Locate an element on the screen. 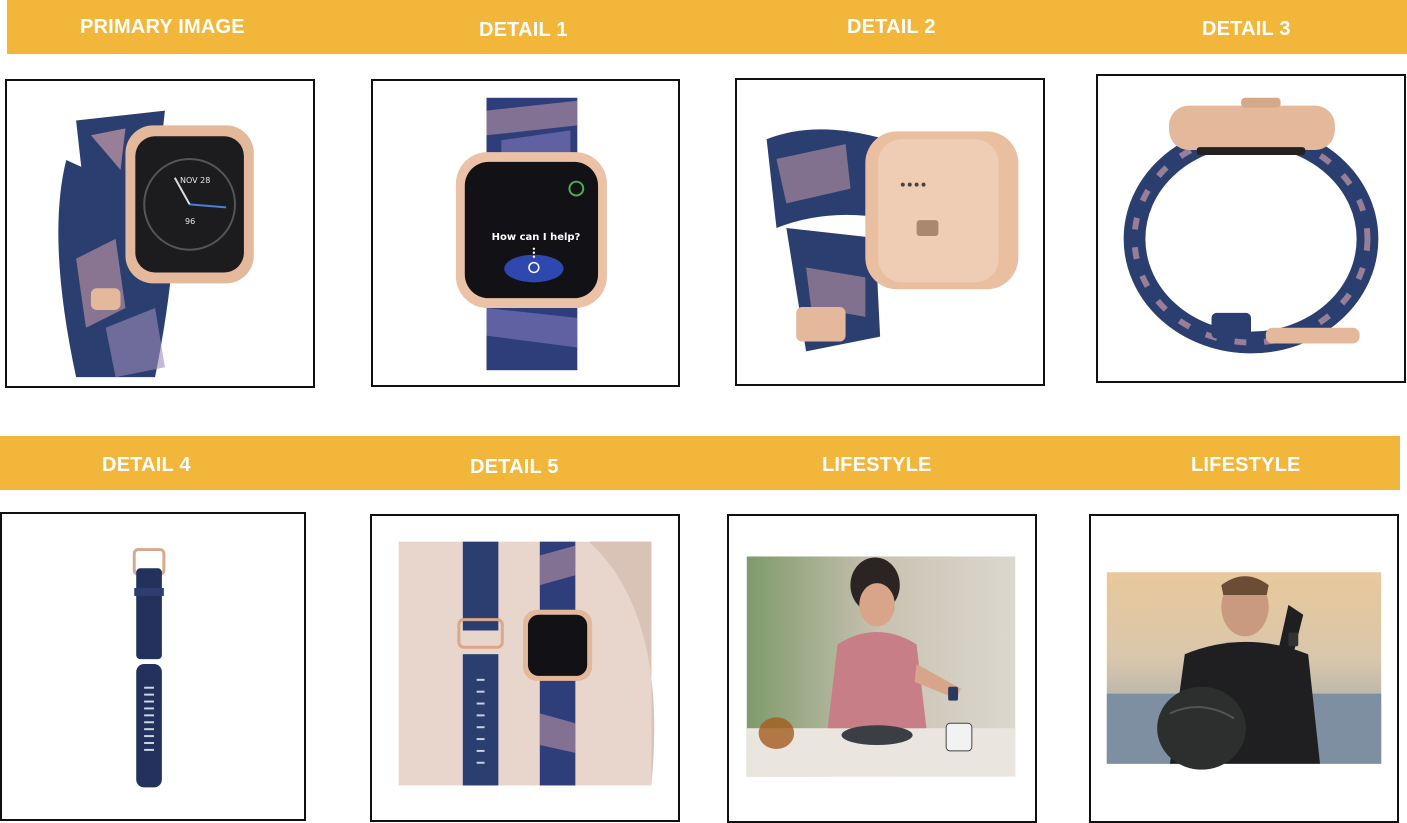  label-detail-5: DETAIL 5 is located at coordinates (514, 467).